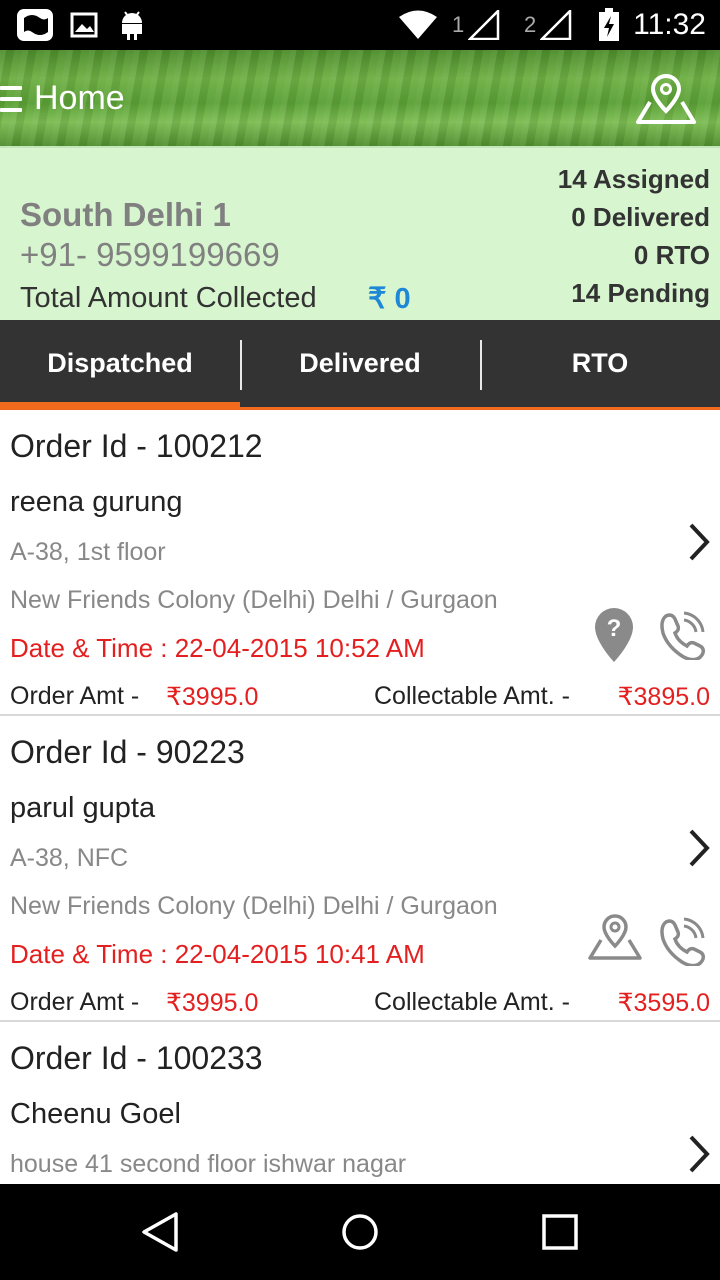 Image resolution: width=720 pixels, height=1280 pixels. What do you see at coordinates (418, 25) in the screenshot?
I see `wifi-icon` at bounding box center [418, 25].